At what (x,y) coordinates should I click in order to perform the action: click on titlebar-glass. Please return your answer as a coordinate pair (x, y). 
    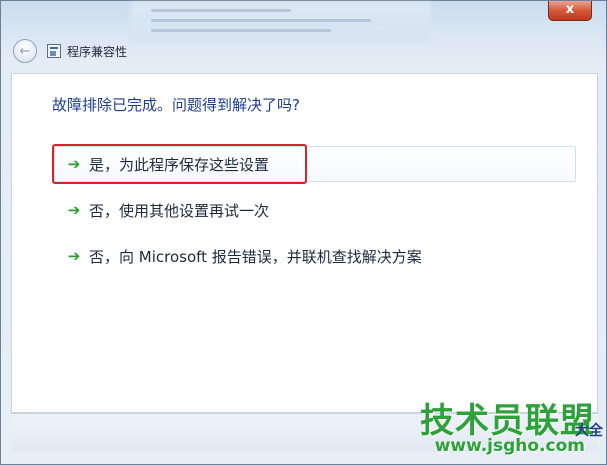
    Looking at the image, I should click on (281, 22).